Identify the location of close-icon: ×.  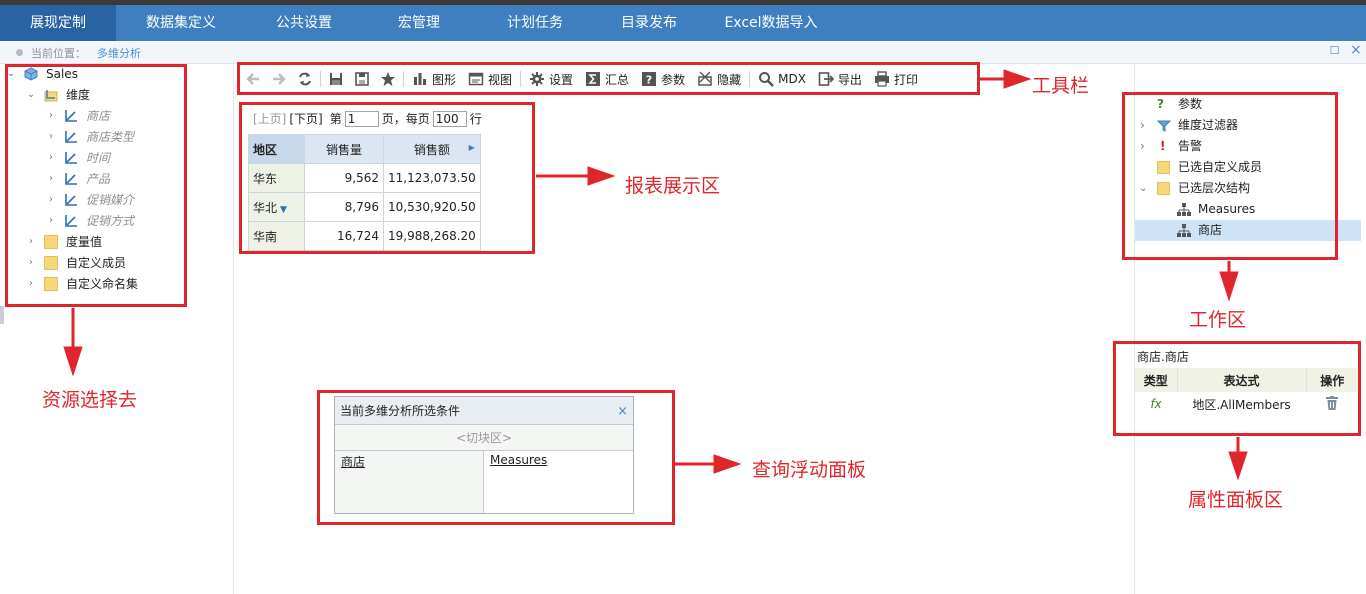
(1356, 50).